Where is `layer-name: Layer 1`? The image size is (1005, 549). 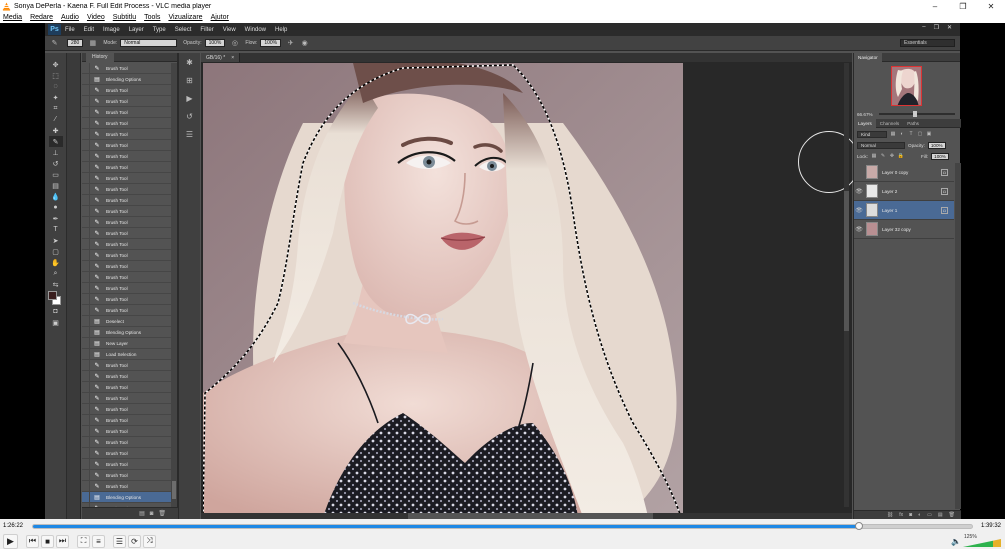
layer-name: Layer 1 is located at coordinates (890, 210).